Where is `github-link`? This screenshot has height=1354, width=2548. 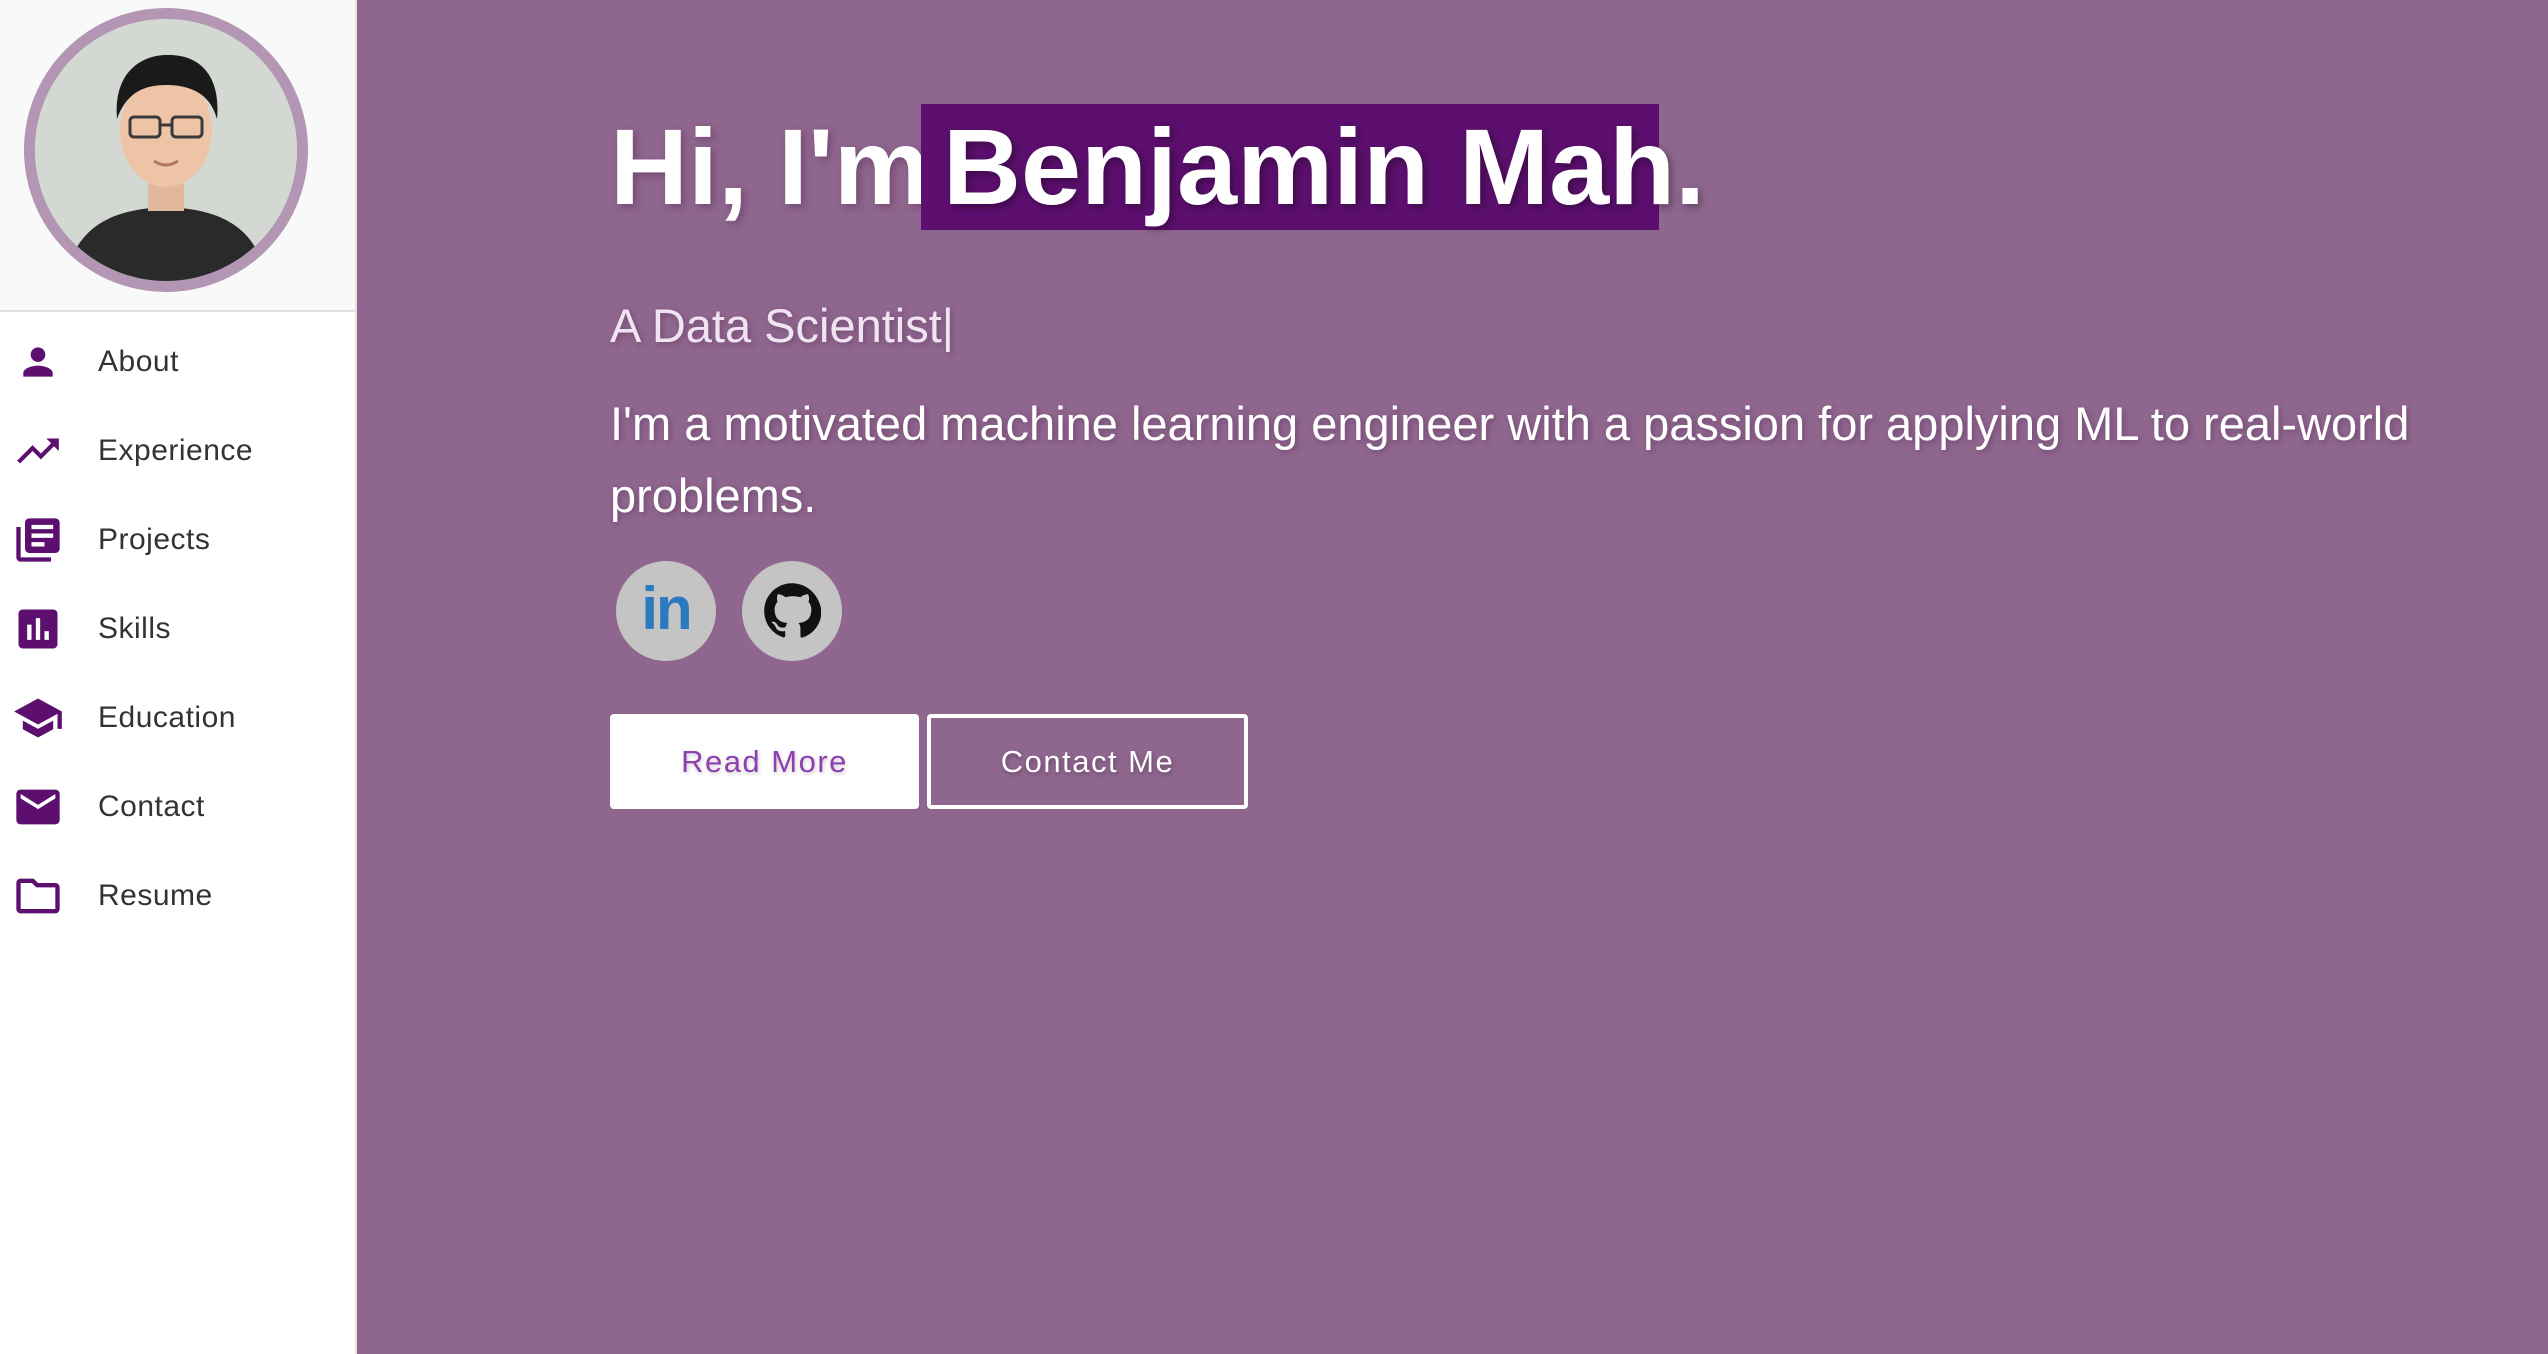
github-link is located at coordinates (792, 611).